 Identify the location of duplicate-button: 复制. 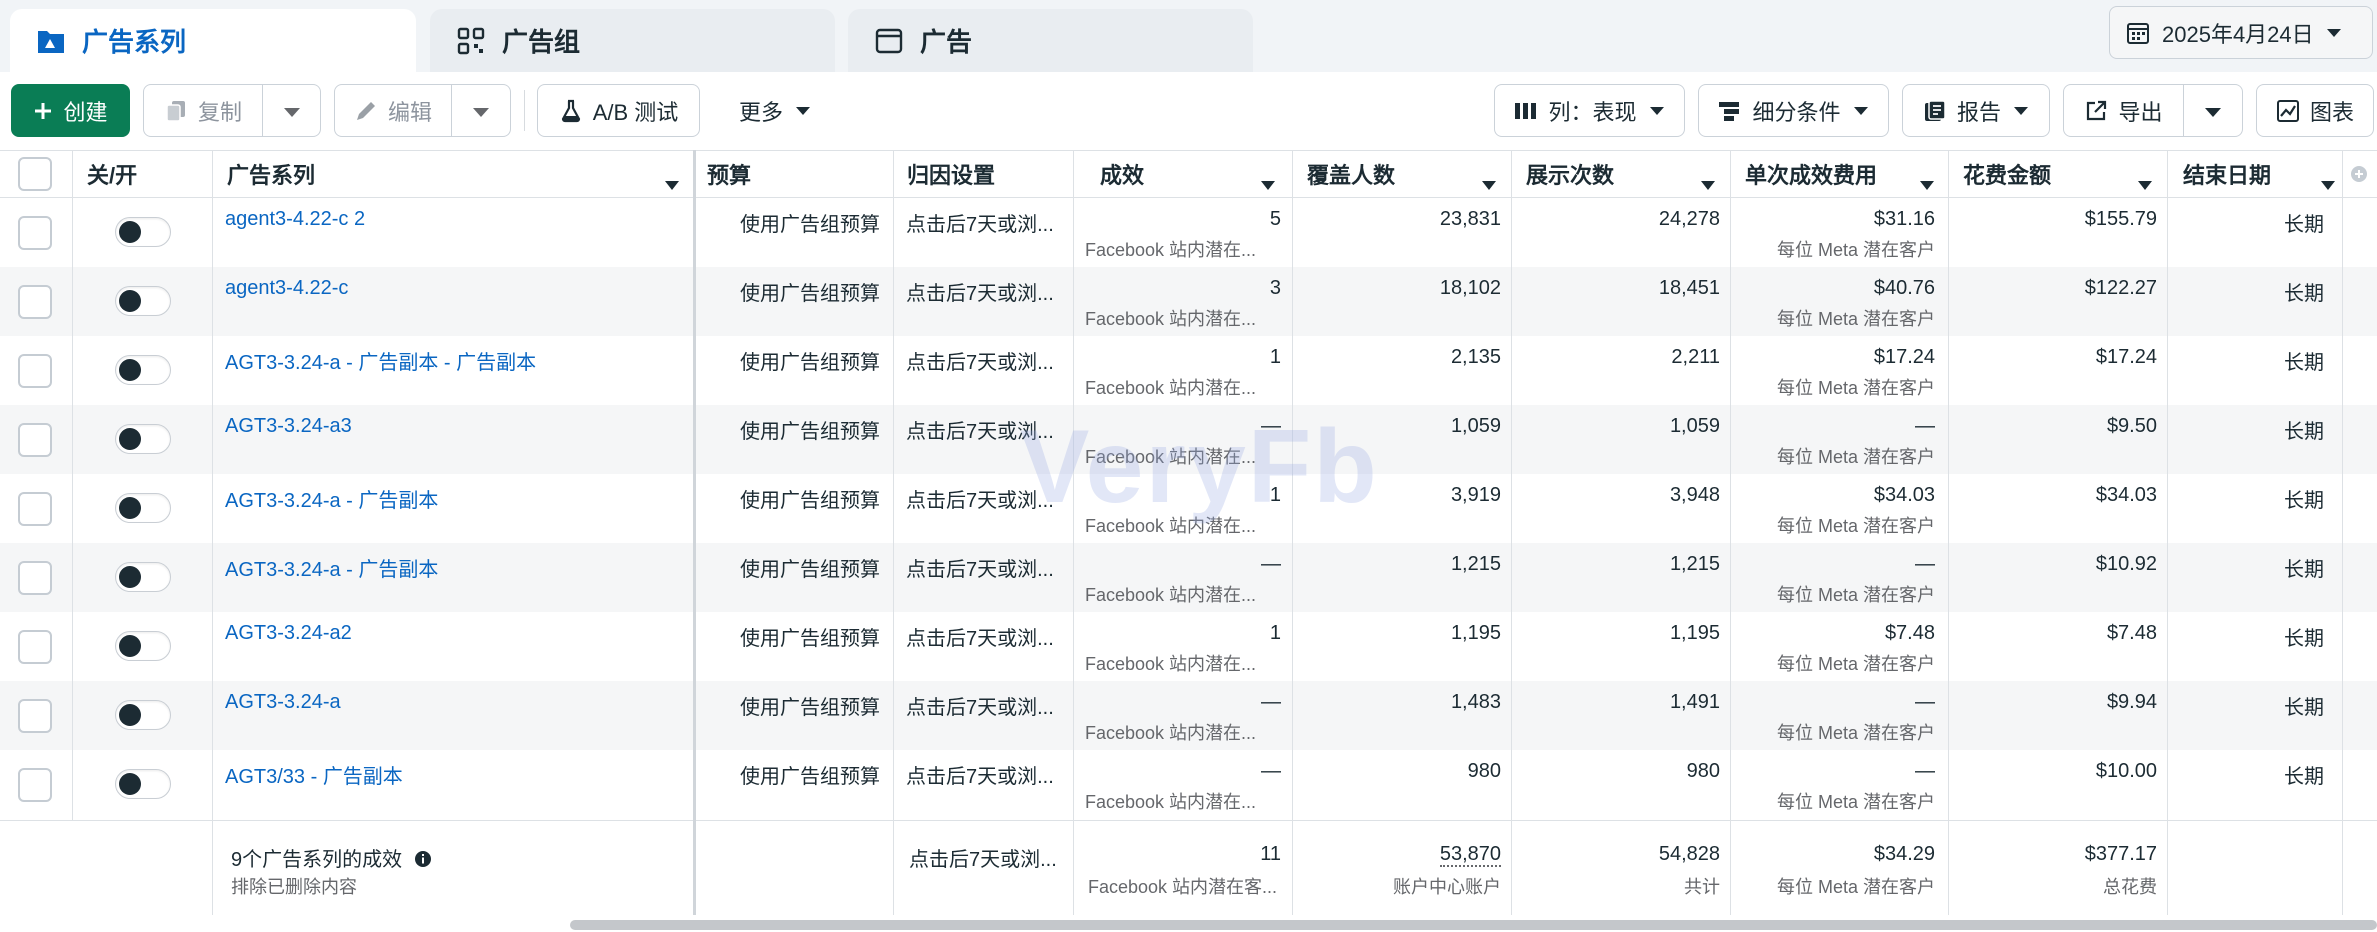
(203, 110).